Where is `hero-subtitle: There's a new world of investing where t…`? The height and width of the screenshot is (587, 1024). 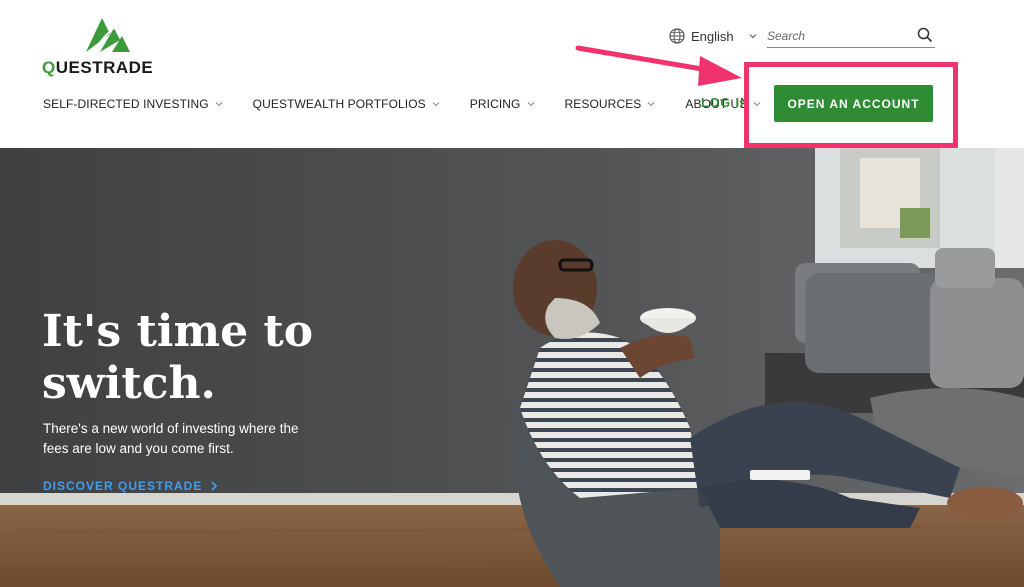
hero-subtitle: There's a new world of investing where t… is located at coordinates (171, 438).